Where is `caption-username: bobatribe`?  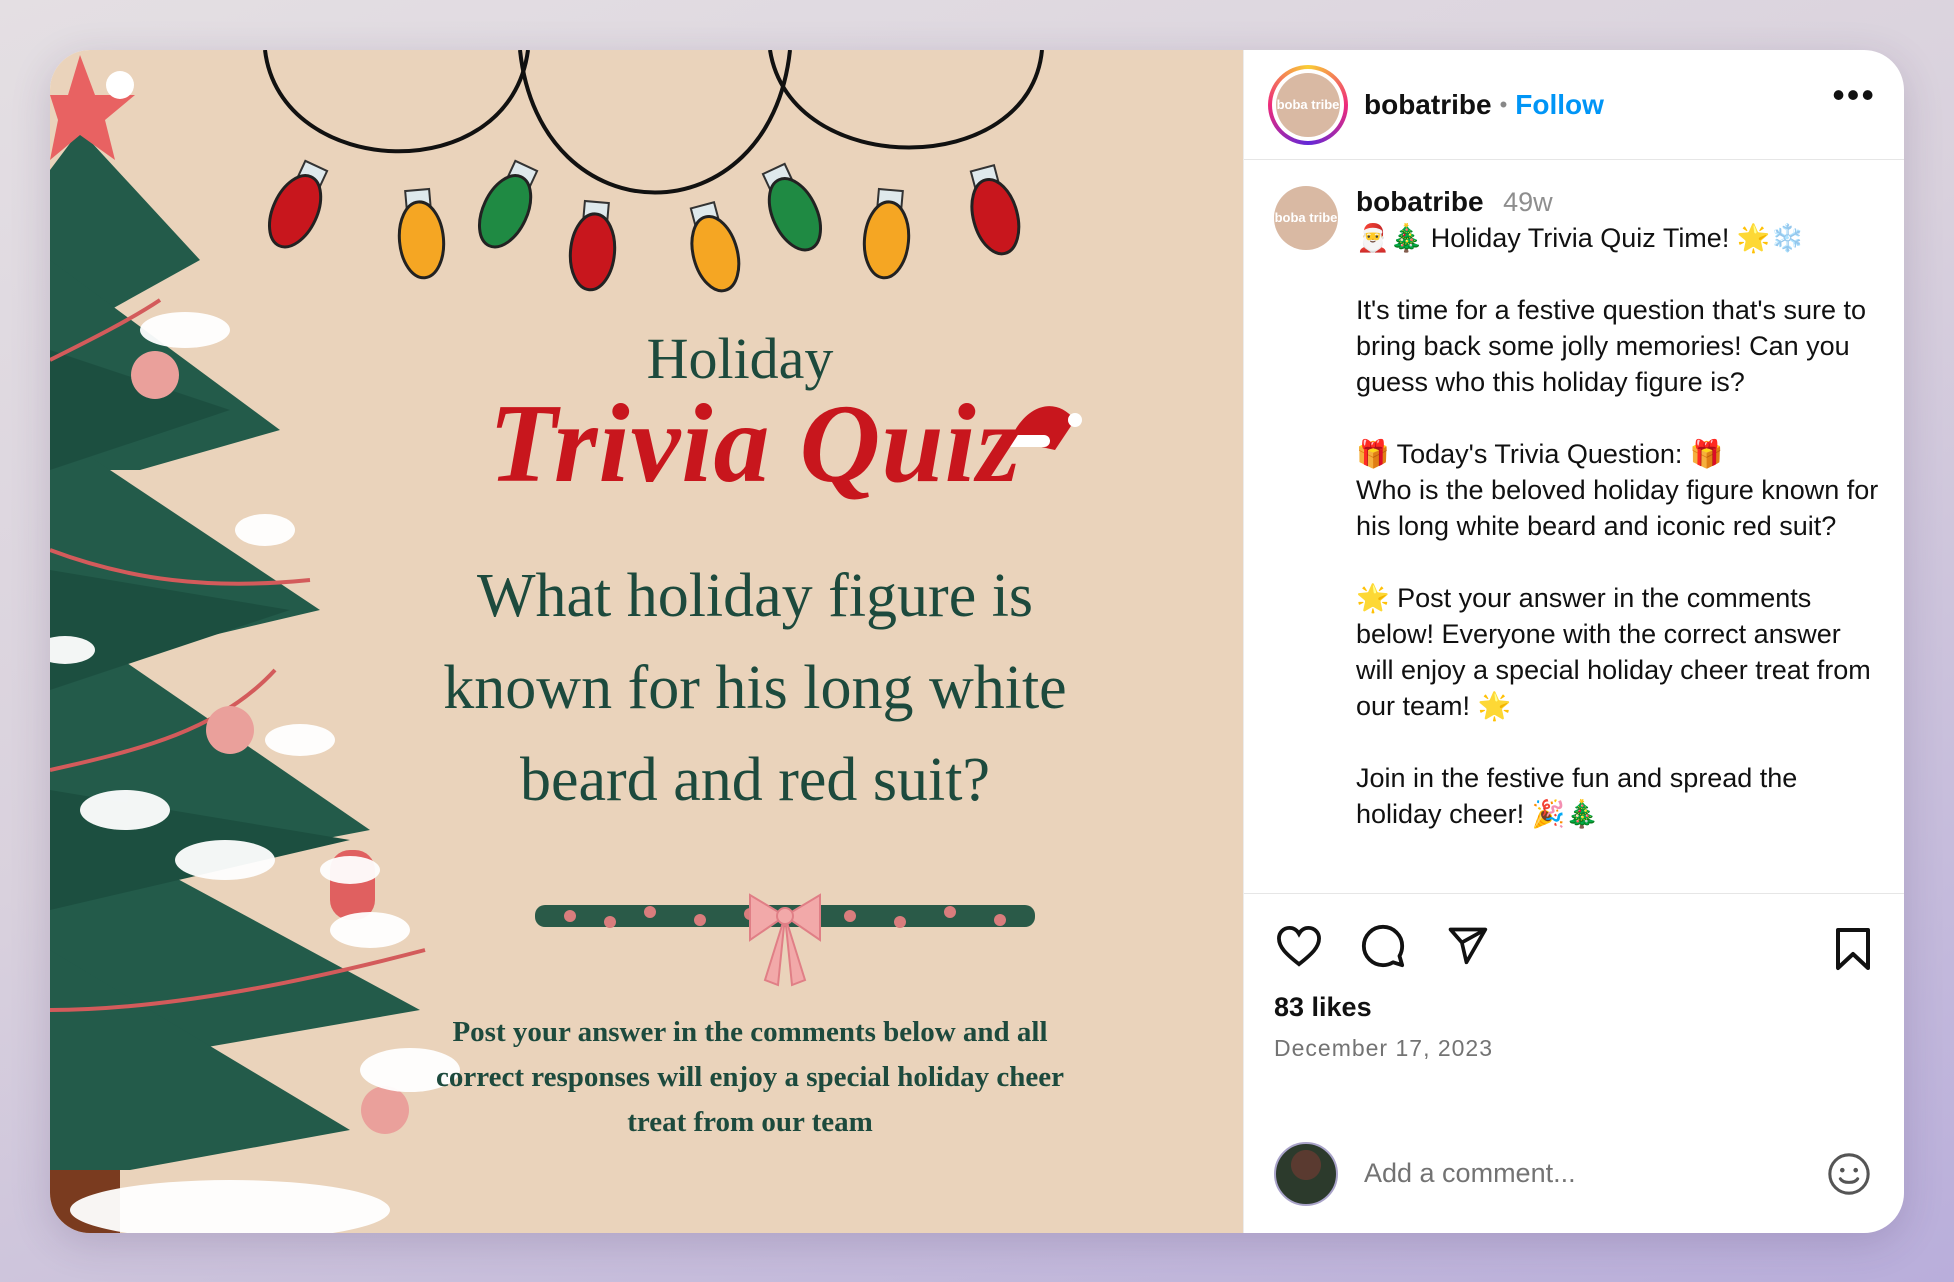 caption-username: bobatribe is located at coordinates (1420, 201).